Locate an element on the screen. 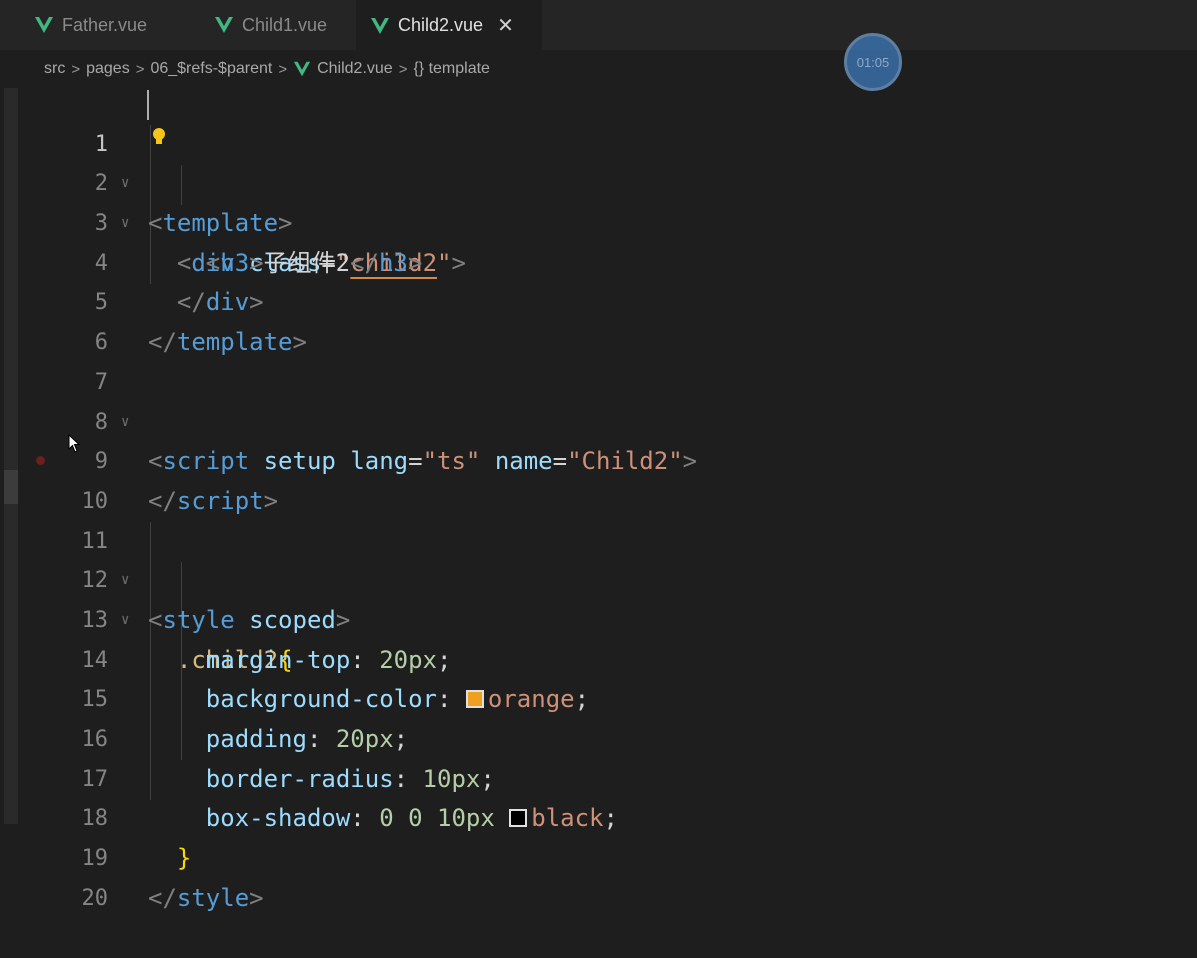 This screenshot has height=958, width=1197. code-line: 18 } is located at coordinates (598, 816).